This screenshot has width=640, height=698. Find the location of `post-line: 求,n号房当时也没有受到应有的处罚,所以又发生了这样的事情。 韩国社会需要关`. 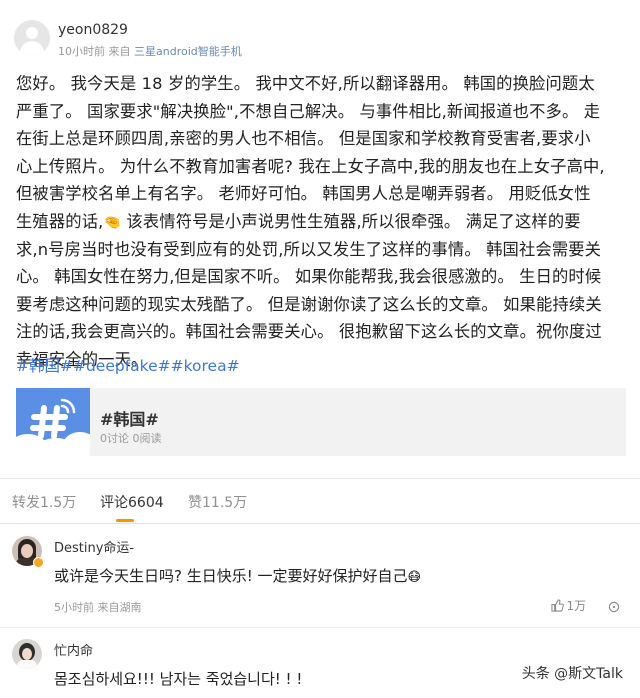

post-line: 求,n号房当时也没有受到应有的处罚,所以又发生了这样的事情。 韩国社会需要关 is located at coordinates (309, 249).